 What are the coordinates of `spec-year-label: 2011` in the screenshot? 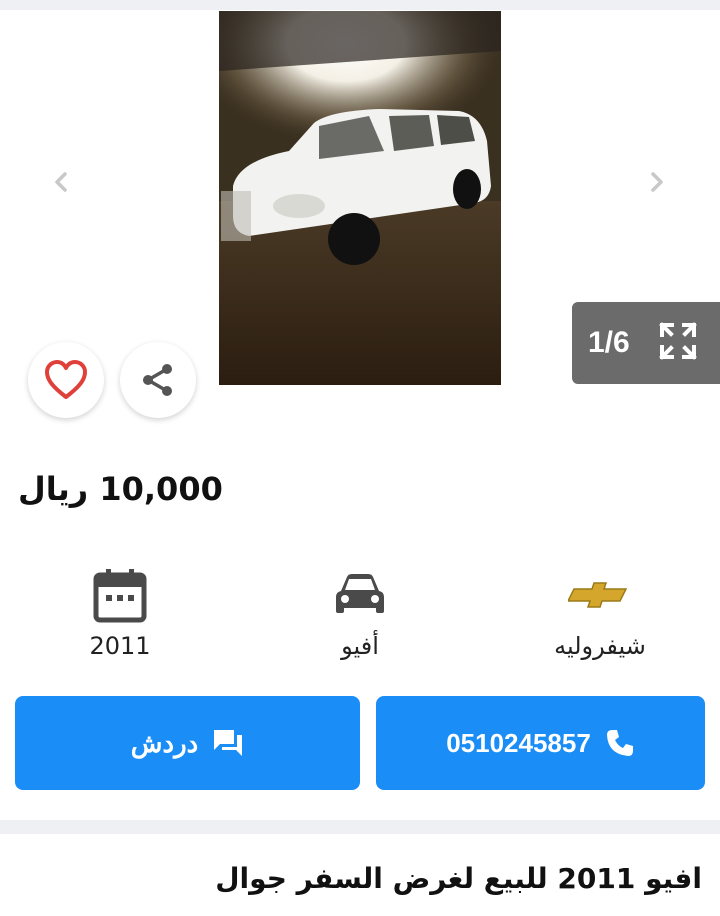 It's located at (120, 646).